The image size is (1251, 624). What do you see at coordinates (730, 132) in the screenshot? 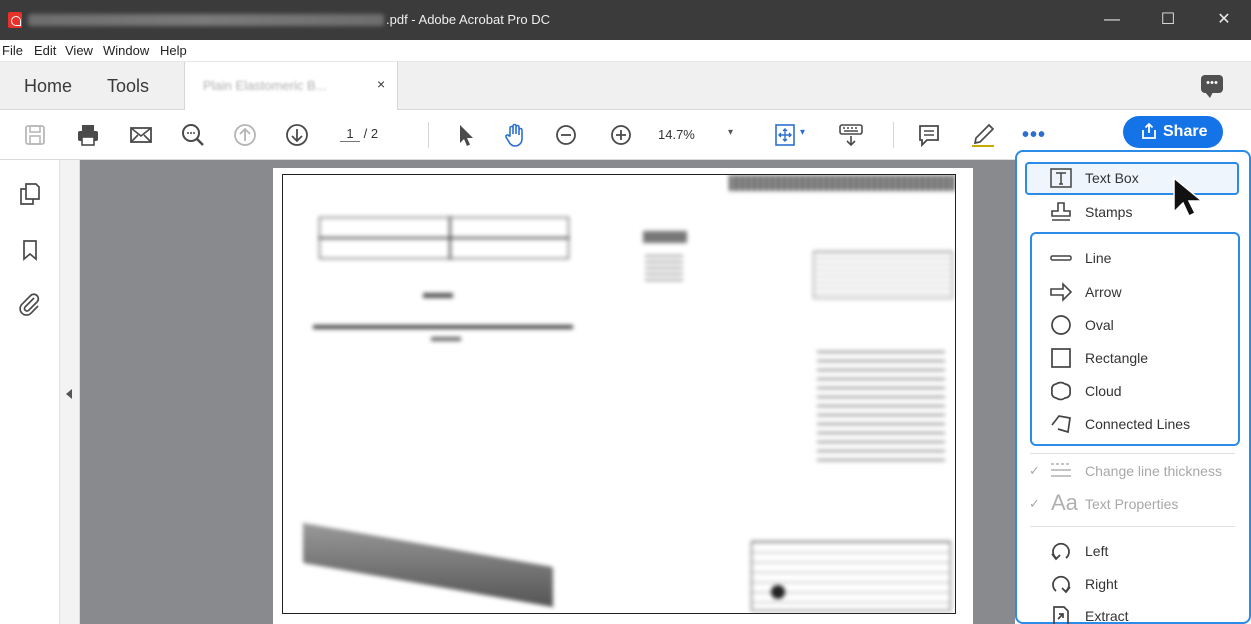
I see `zoom-dropdown-icon: ▾` at bounding box center [730, 132].